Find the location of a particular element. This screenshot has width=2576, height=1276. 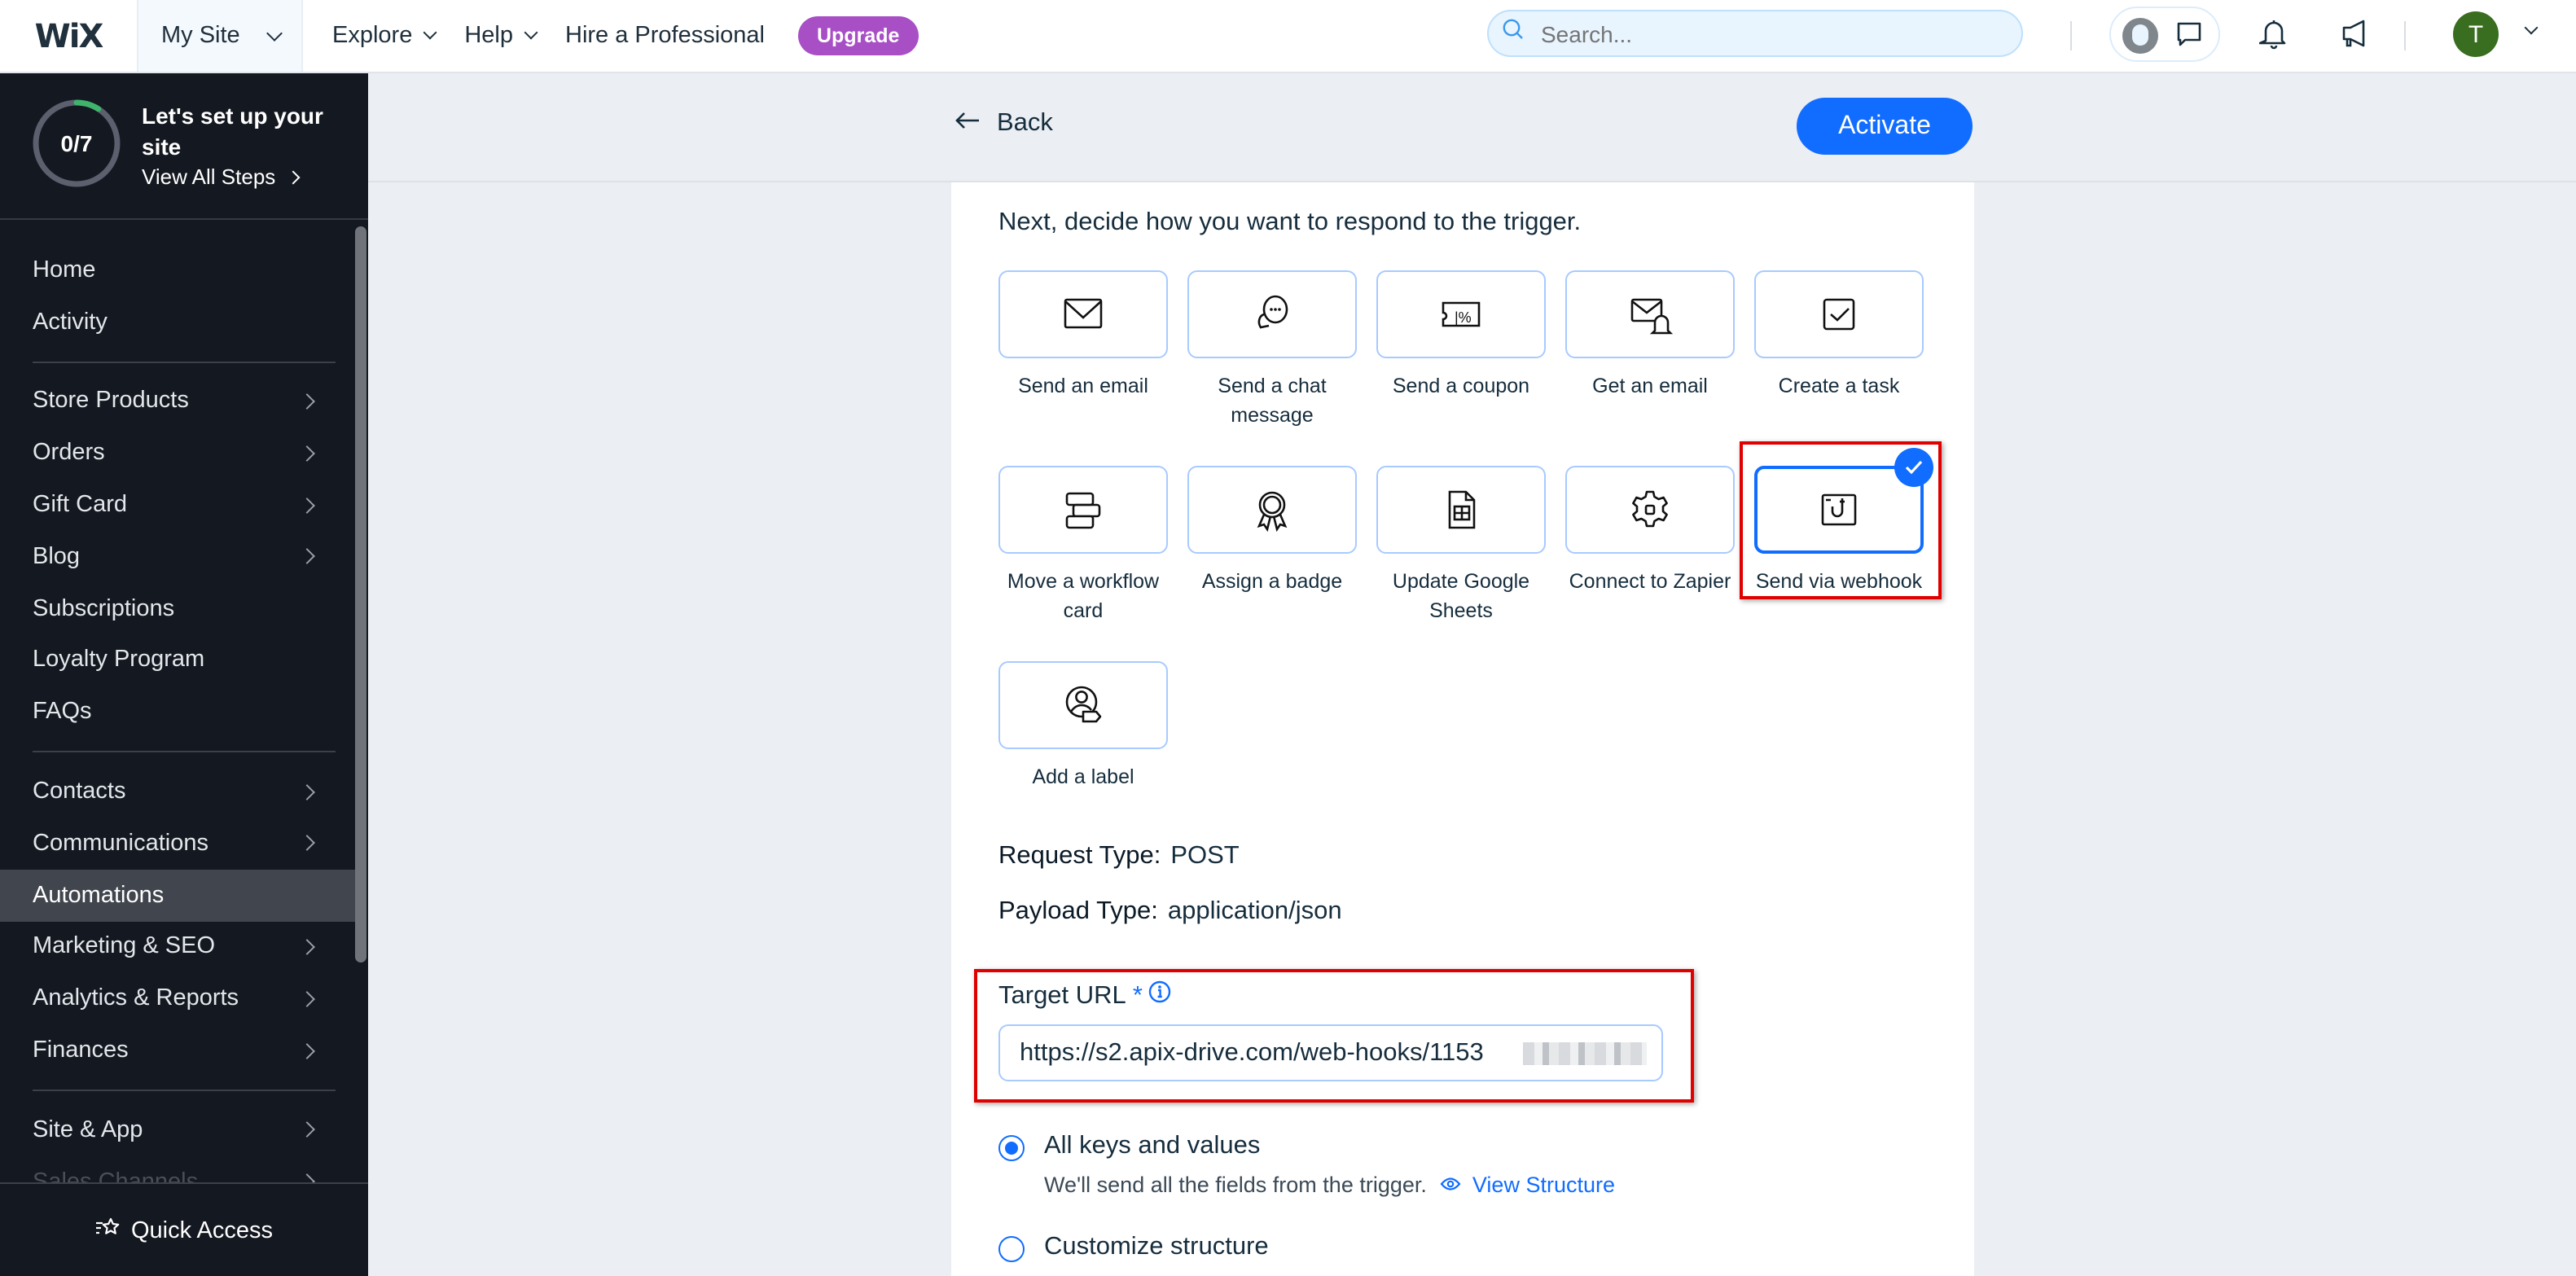

action-tile-label: Update Google Sheets is located at coordinates (1461, 596).